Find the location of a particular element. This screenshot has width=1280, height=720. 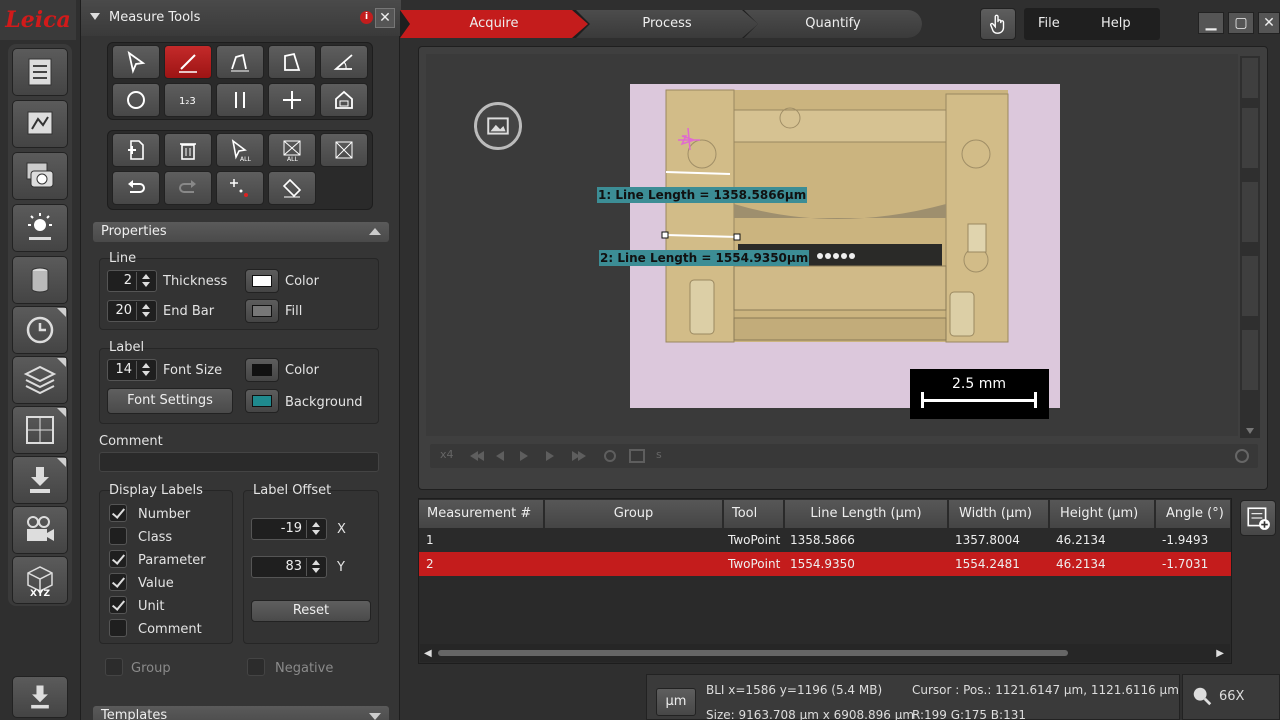

col-height: Height (µm) is located at coordinates (1102, 514).